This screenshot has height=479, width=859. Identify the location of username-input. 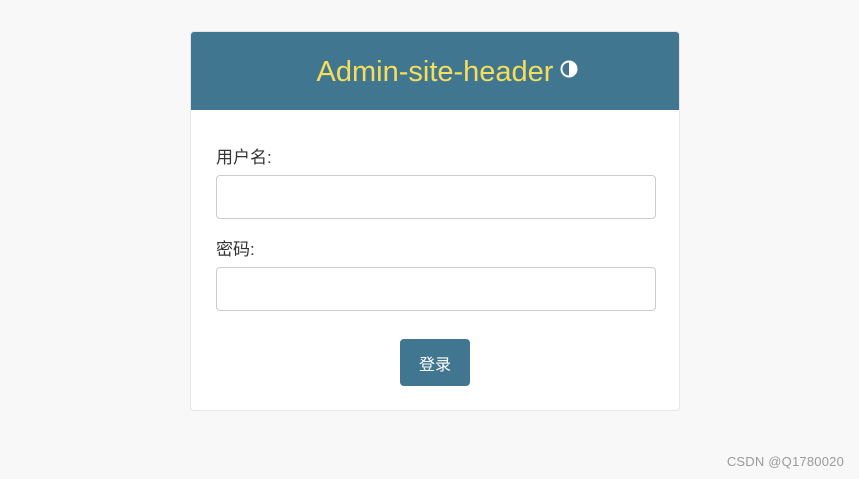
(436, 197).